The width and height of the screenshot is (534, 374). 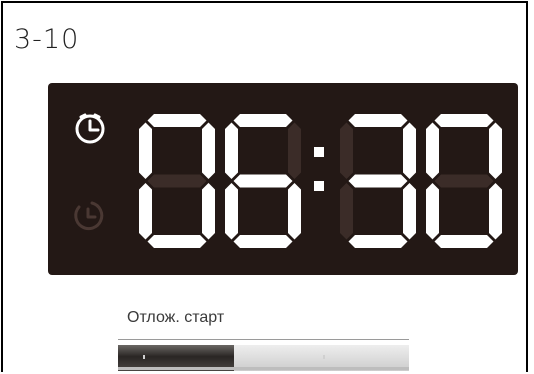 What do you see at coordinates (378, 181) in the screenshot?
I see `digit-2-segment-g` at bounding box center [378, 181].